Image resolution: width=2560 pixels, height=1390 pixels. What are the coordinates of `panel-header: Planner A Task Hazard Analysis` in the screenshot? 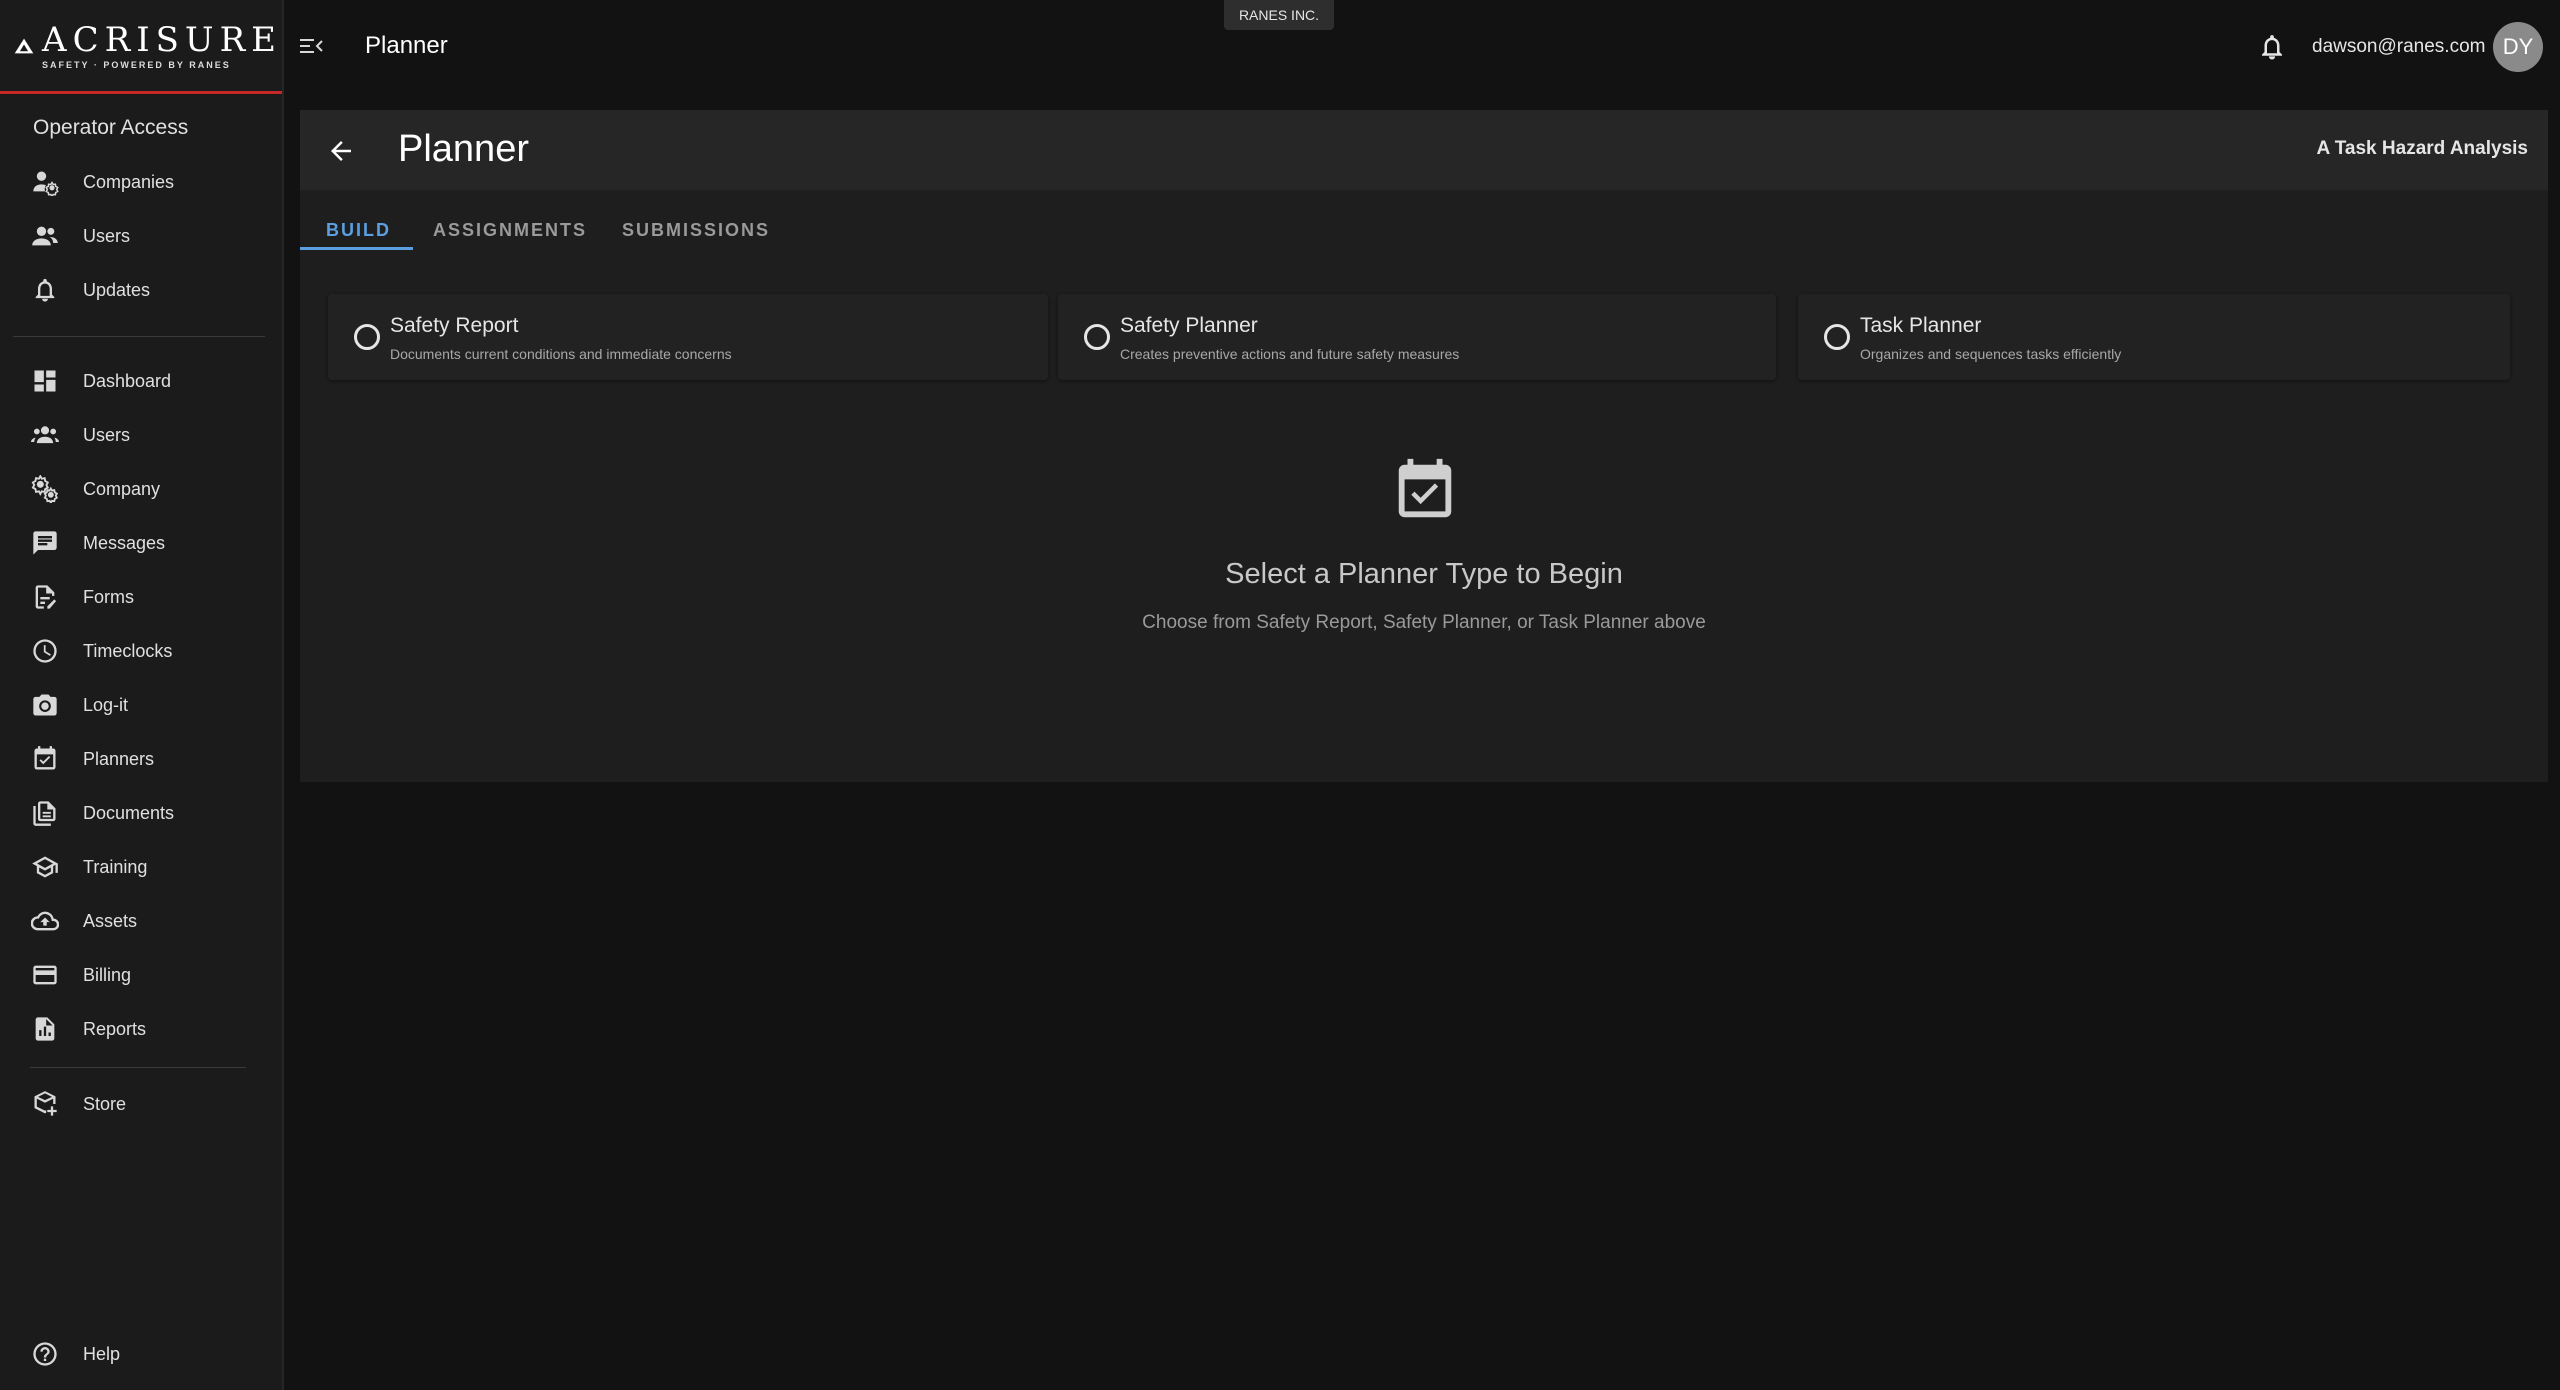 It's located at (1424, 150).